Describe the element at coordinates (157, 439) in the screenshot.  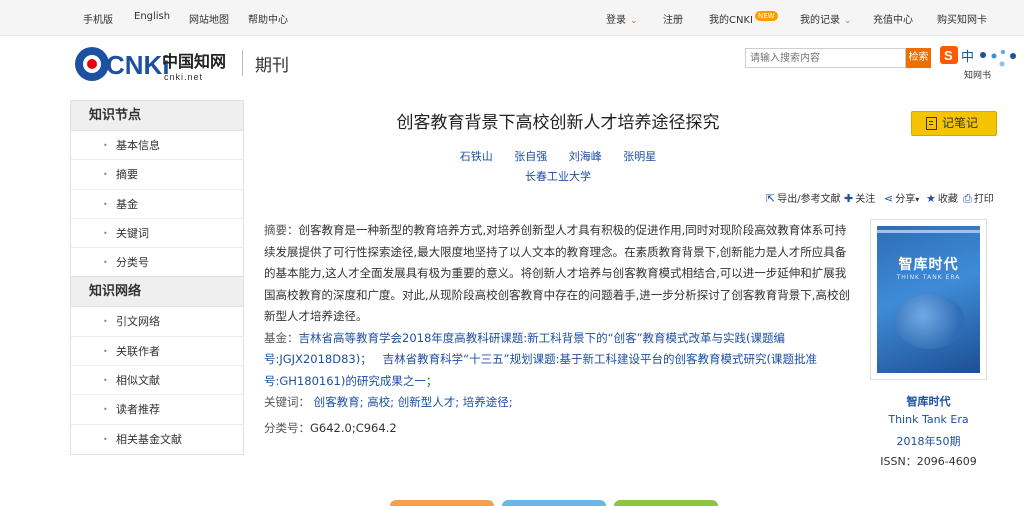
I see `sidebar-item-related-fund-docs: 相关基金文献` at that location.